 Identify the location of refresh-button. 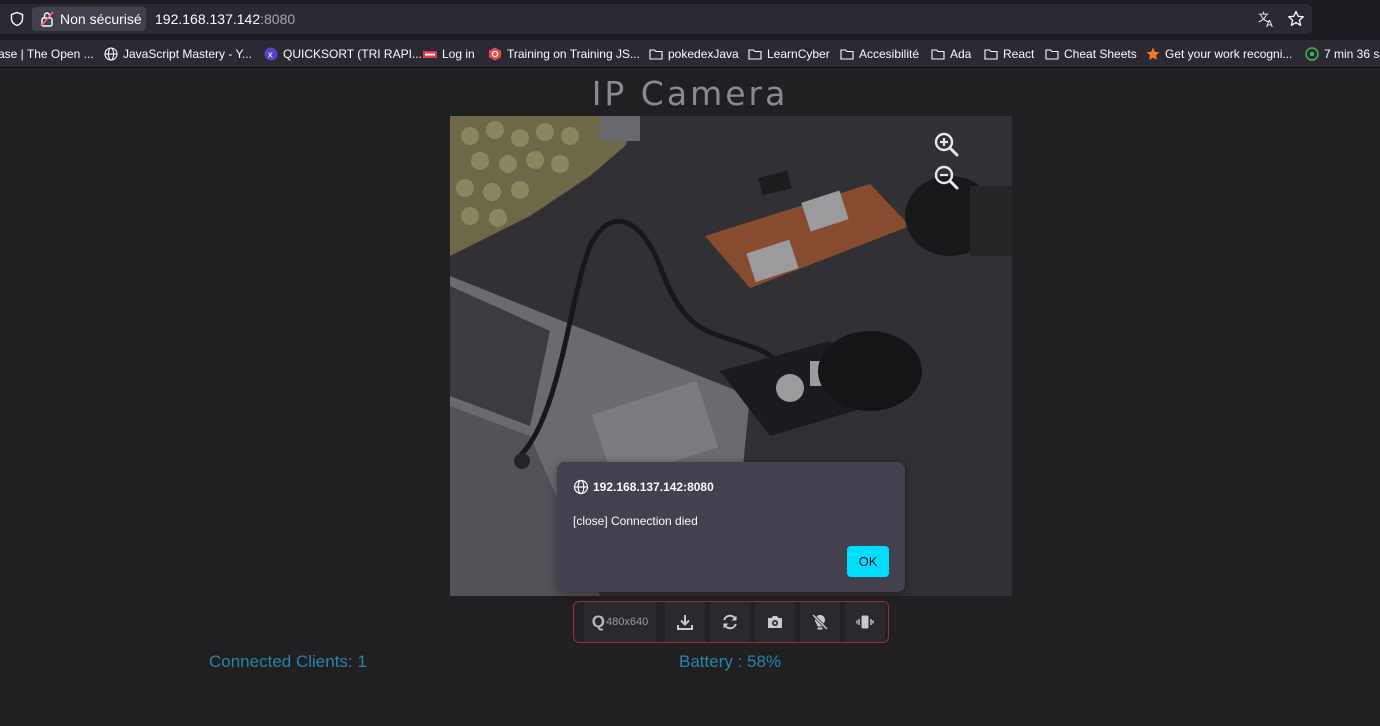
(730, 622).